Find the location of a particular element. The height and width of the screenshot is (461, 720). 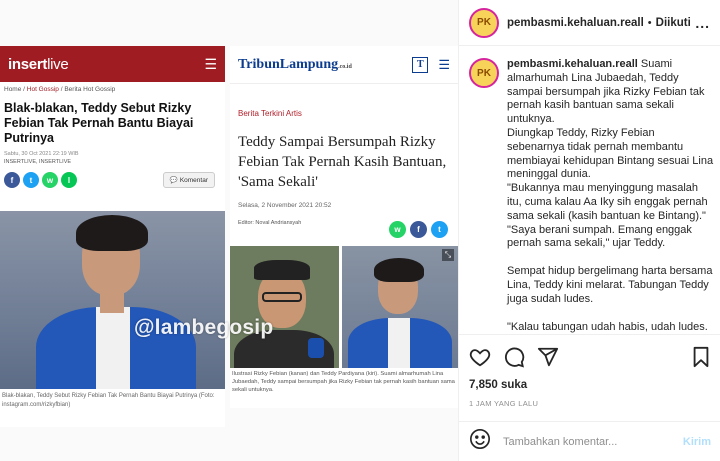

username-link: pembasmi.kehaluan.reall is located at coordinates (575, 23).